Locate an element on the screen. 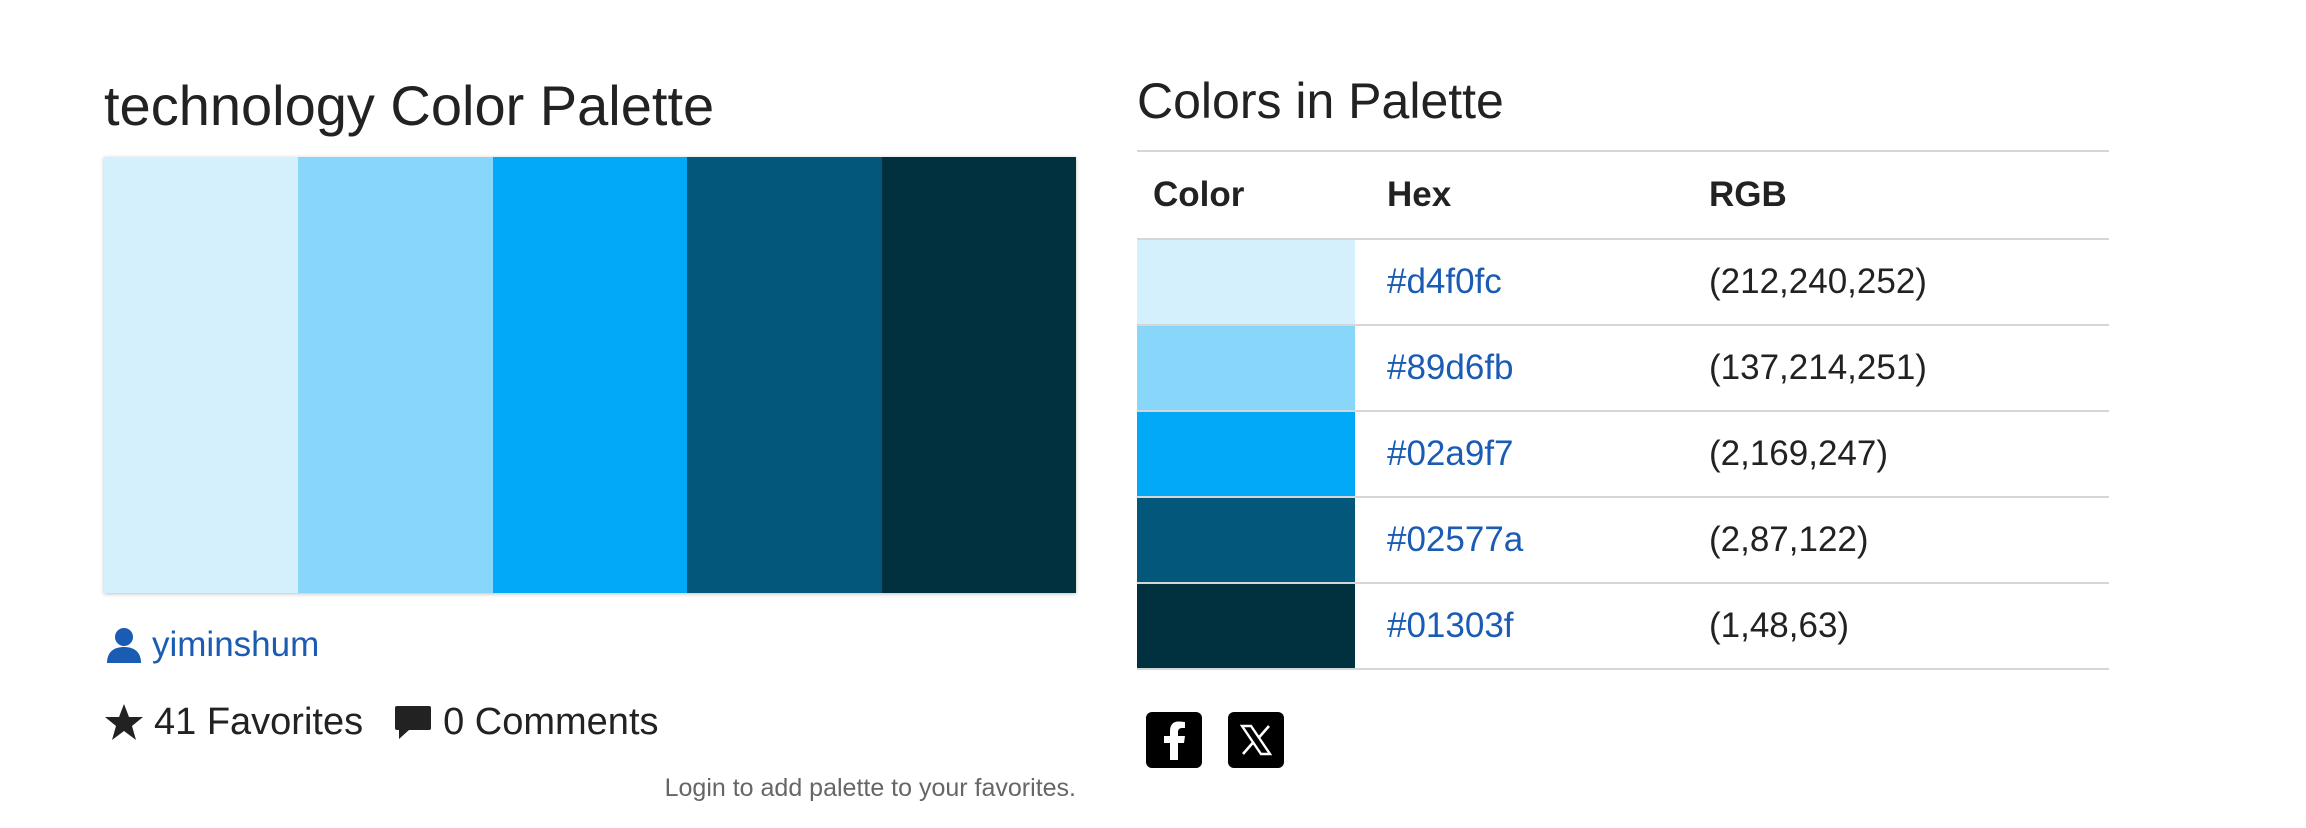 This screenshot has width=2306, height=828. comments-stat: 0 Comments is located at coordinates (526, 722).